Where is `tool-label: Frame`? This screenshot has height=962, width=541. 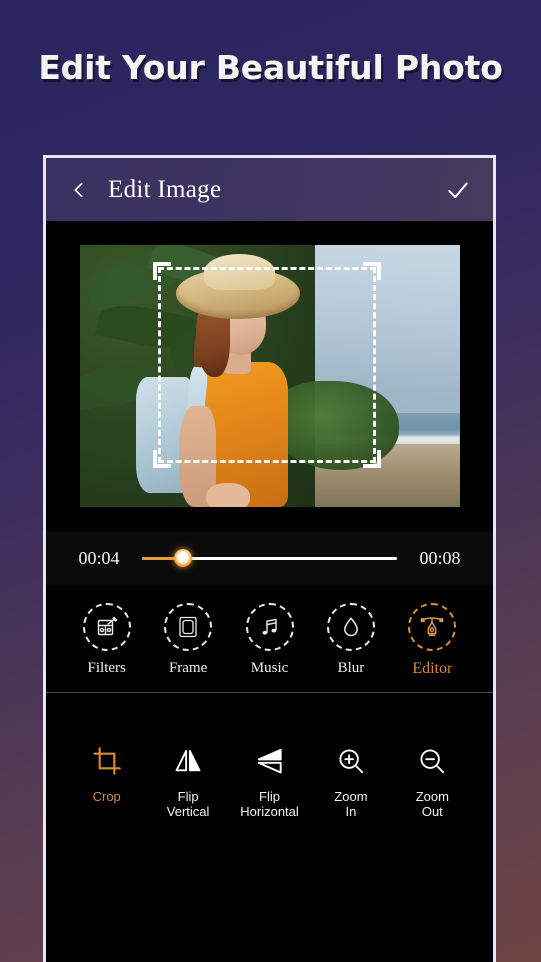
tool-label: Frame is located at coordinates (188, 668).